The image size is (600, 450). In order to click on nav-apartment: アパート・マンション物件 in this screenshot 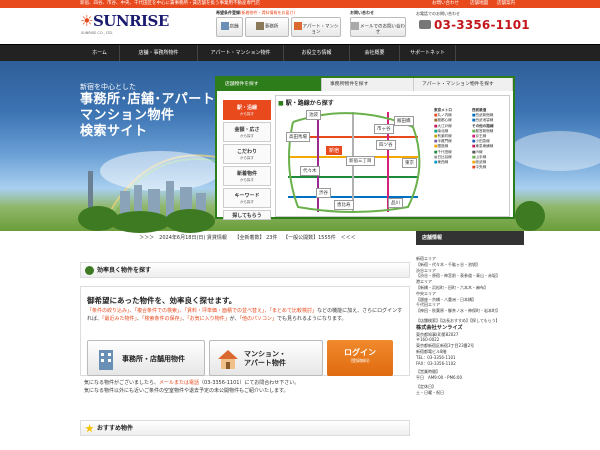, I will do `click(241, 53)`.